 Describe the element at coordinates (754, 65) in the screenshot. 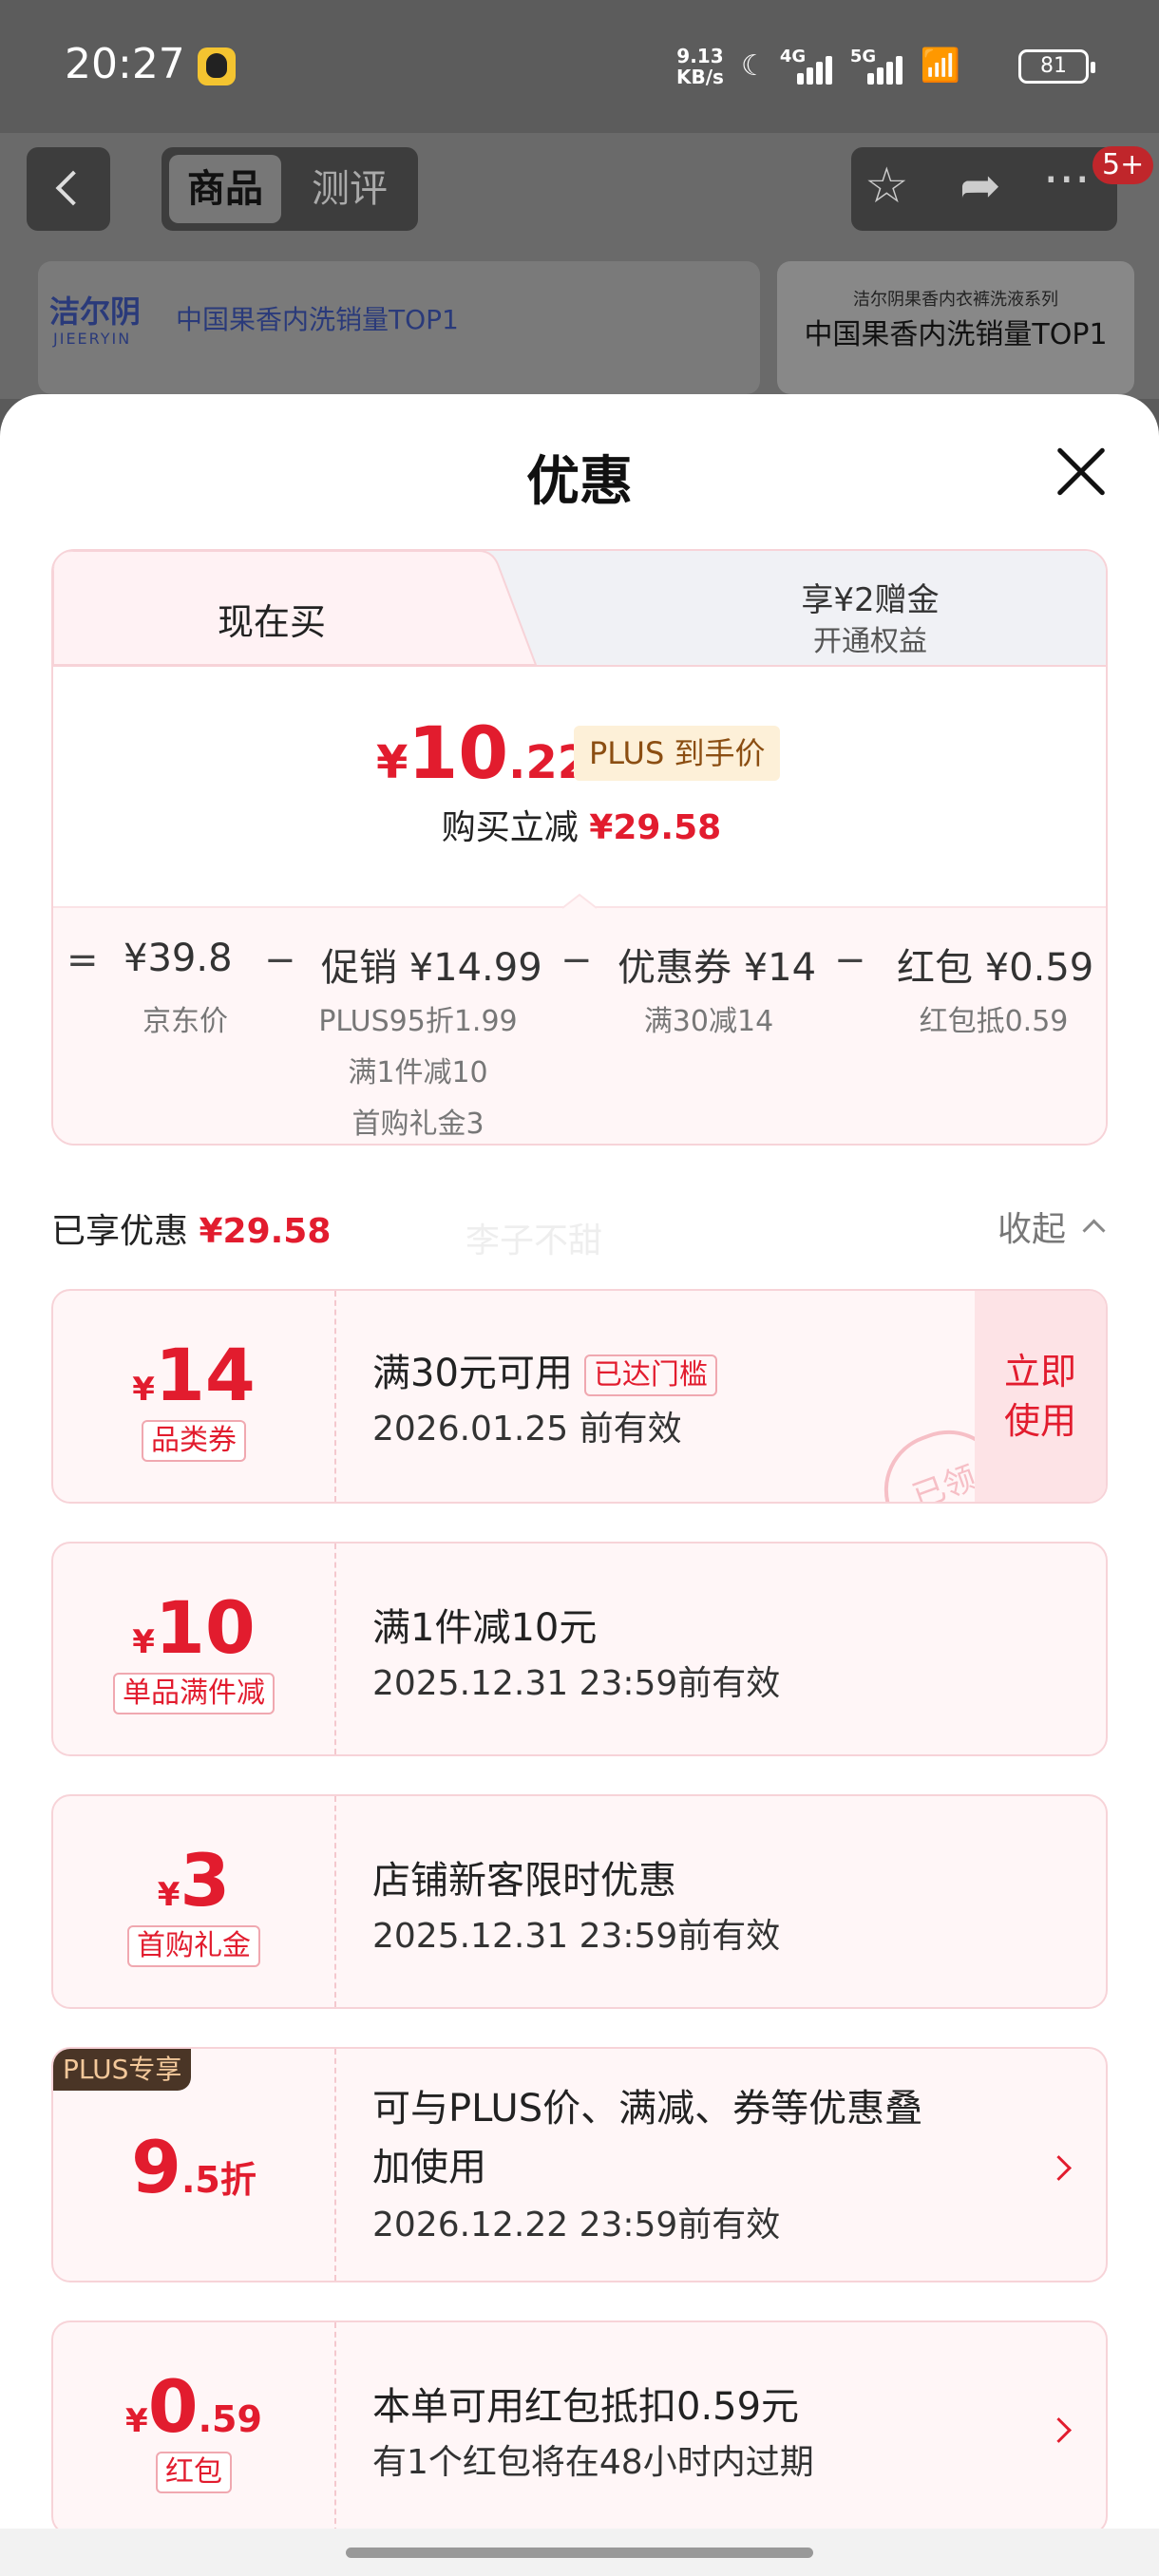

I see `moon-icon: ☾` at that location.